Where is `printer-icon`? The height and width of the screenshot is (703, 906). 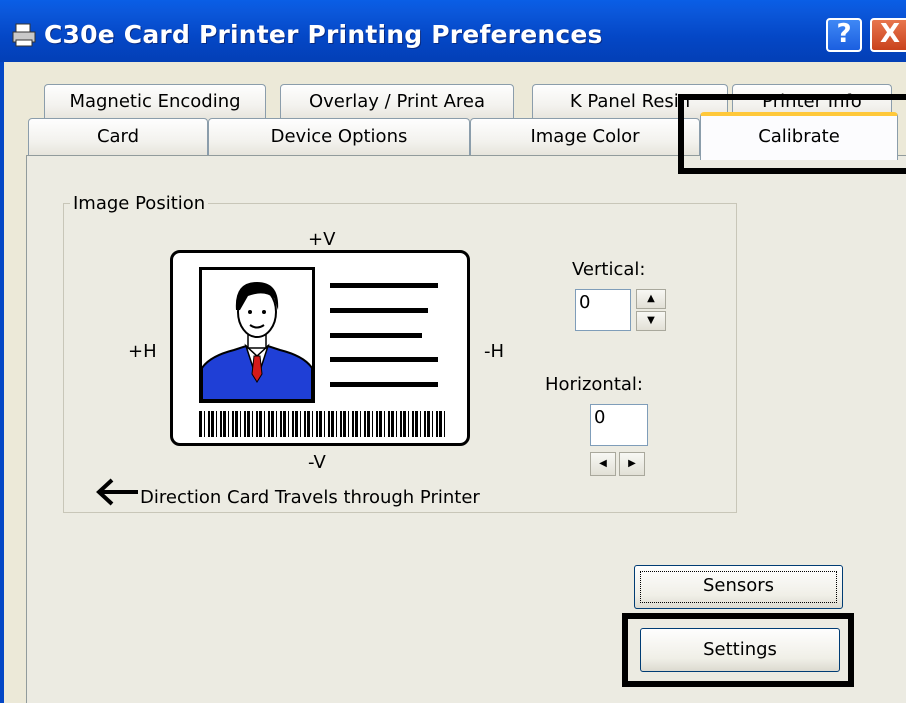 printer-icon is located at coordinates (24, 35).